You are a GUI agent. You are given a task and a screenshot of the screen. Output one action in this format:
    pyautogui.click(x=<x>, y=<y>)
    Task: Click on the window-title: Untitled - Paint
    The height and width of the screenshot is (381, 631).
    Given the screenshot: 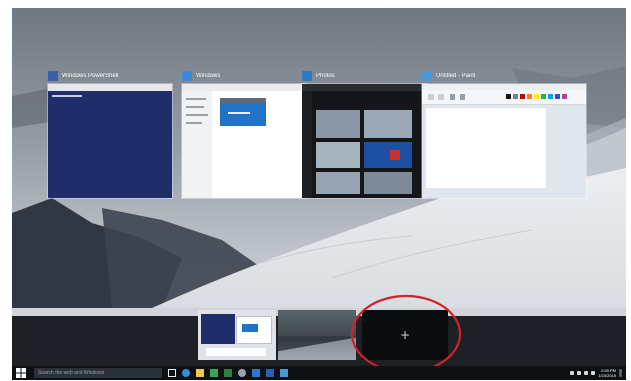 What is the action you would take?
    pyautogui.click(x=456, y=76)
    